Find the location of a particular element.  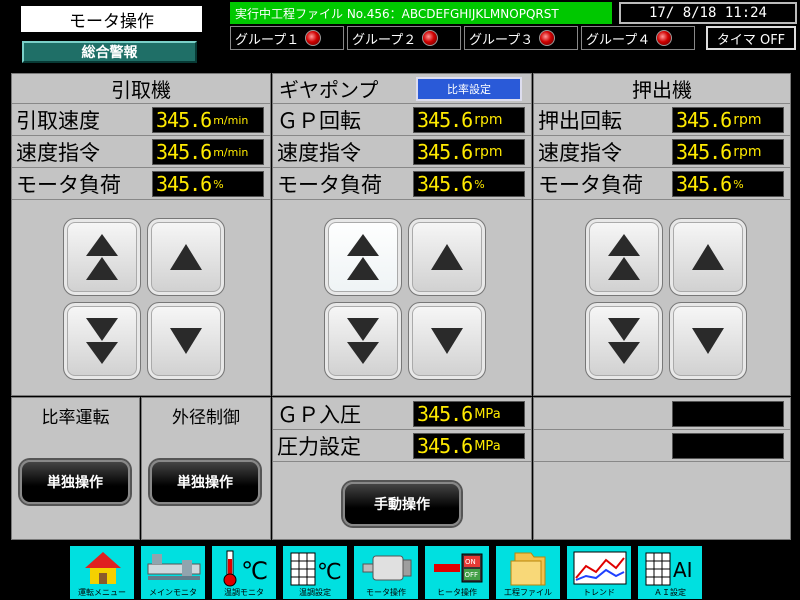

down-arrow-icon is located at coordinates (186, 341).